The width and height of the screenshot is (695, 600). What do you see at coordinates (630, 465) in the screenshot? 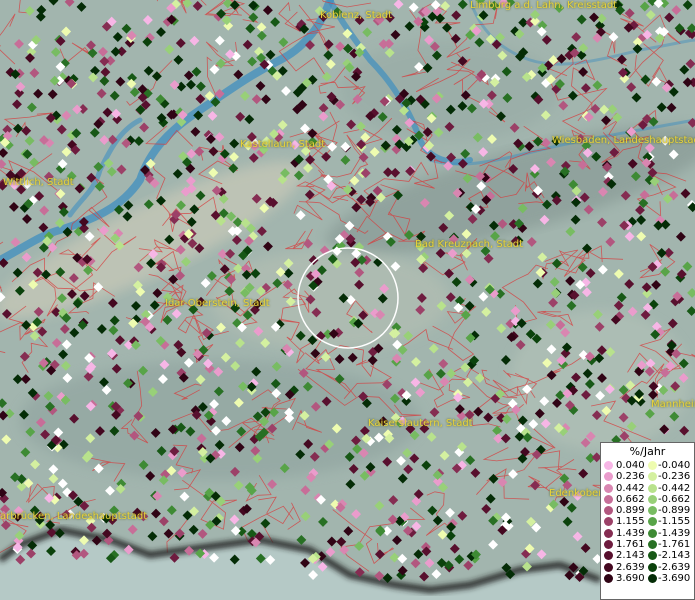
I see `legend-value-positive: 0.040` at bounding box center [630, 465].